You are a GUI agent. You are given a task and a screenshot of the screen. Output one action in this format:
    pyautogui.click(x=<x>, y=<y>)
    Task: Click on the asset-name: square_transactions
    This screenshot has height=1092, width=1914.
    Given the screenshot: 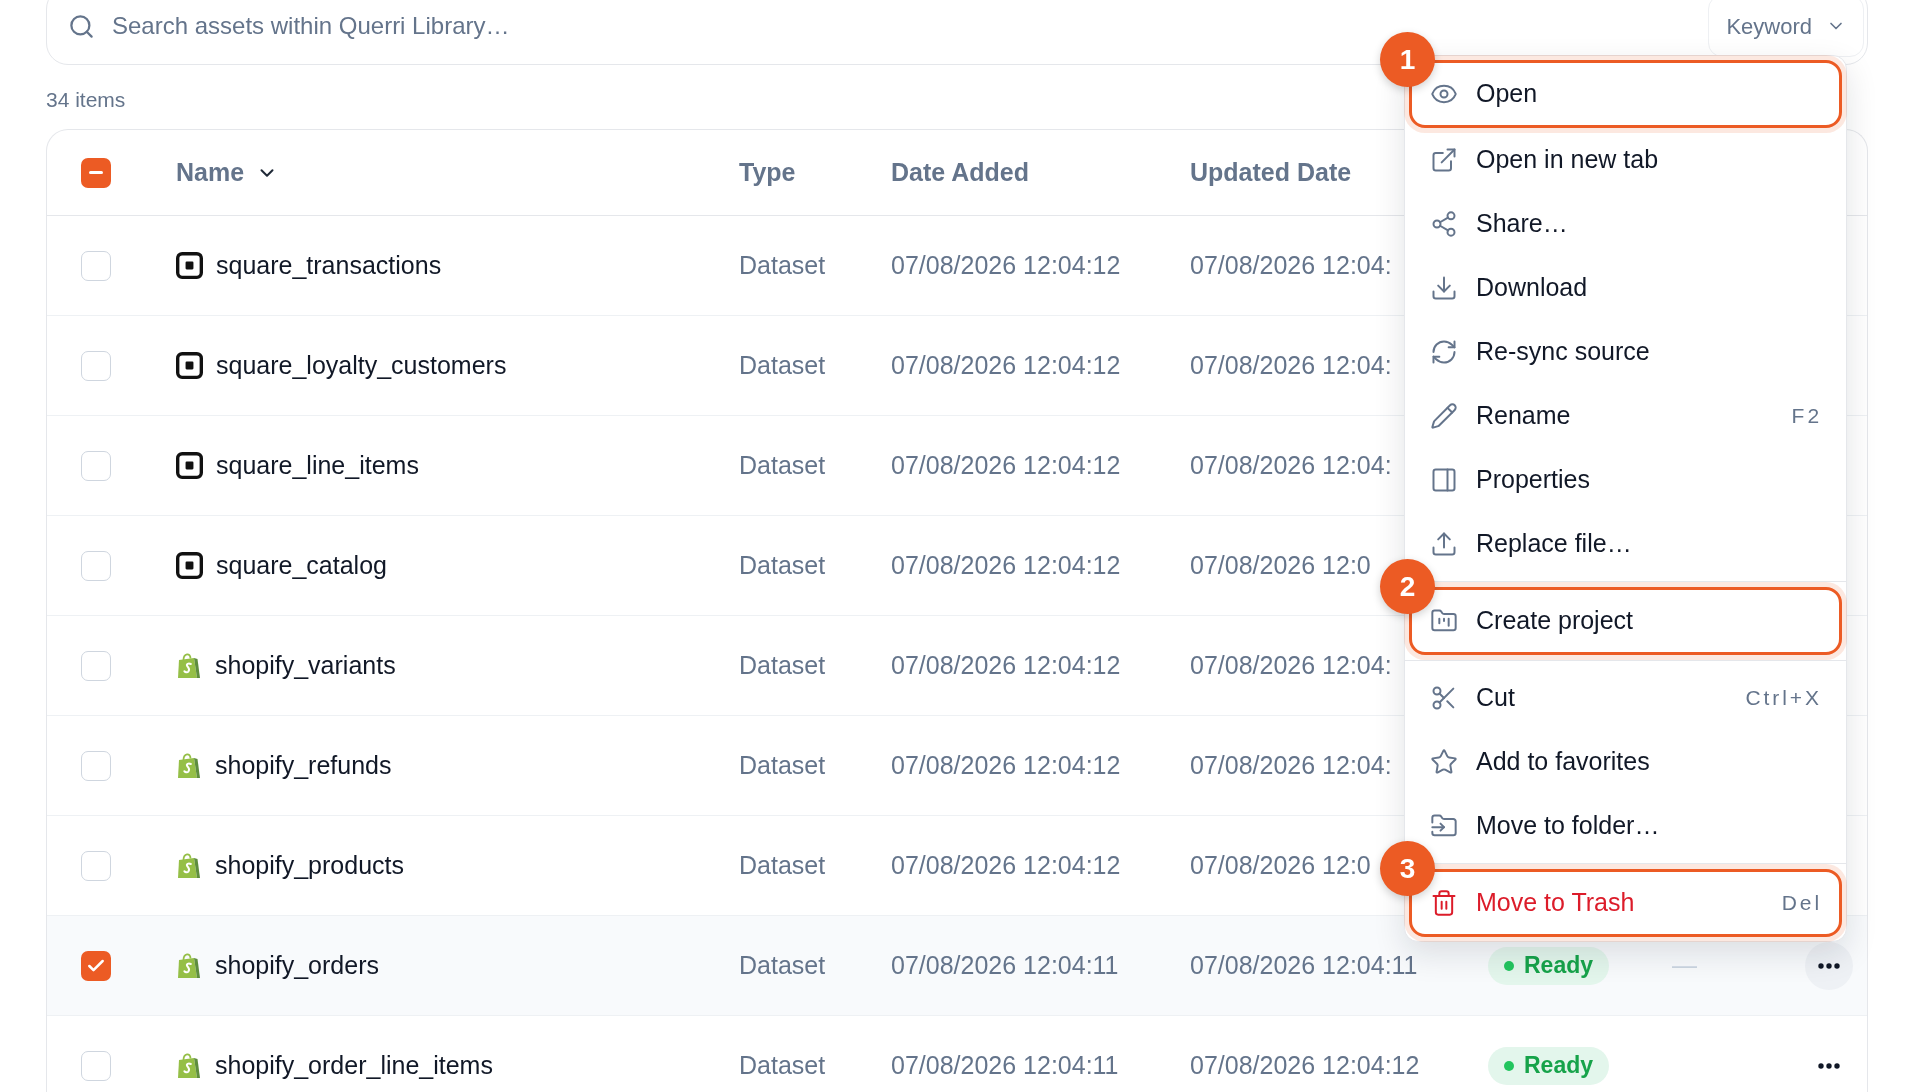 What is the action you would take?
    pyautogui.click(x=329, y=265)
    